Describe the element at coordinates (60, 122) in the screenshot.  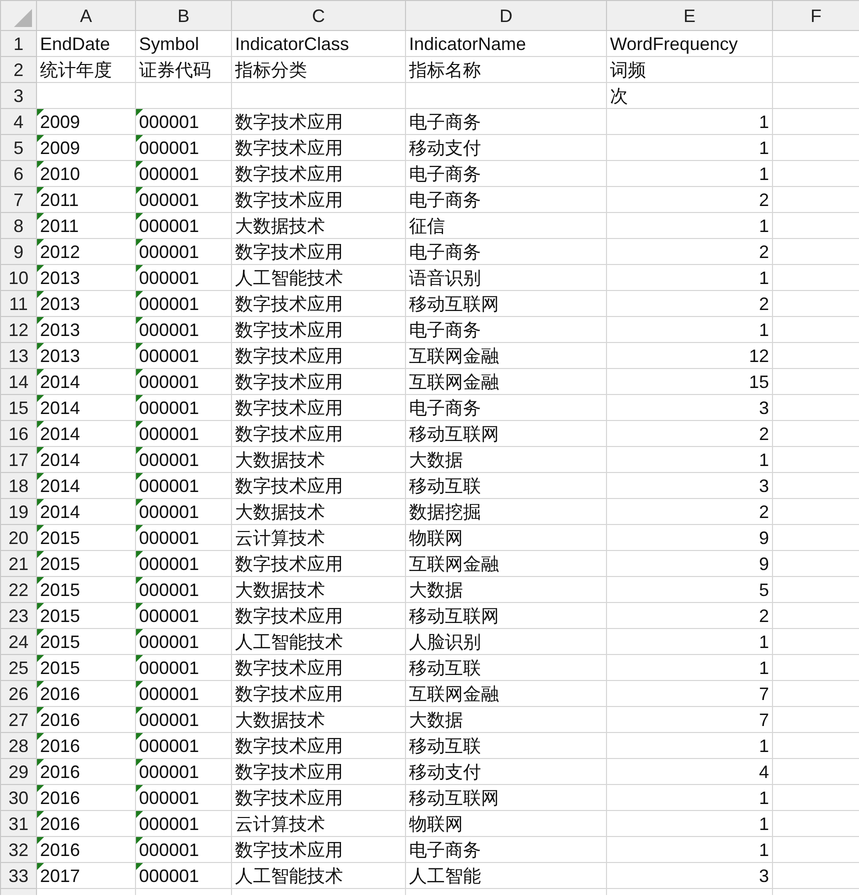
I see `cell-text: 2009` at that location.